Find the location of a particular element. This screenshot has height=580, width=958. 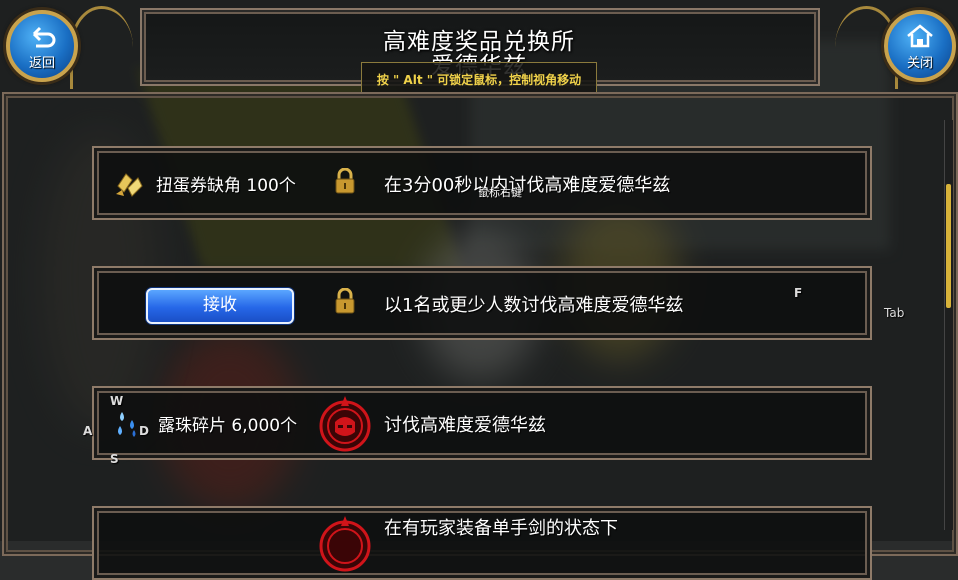

reward-row-2: 接收 以1名或更少人数讨伐高难度爱德华兹 is located at coordinates (482, 303).